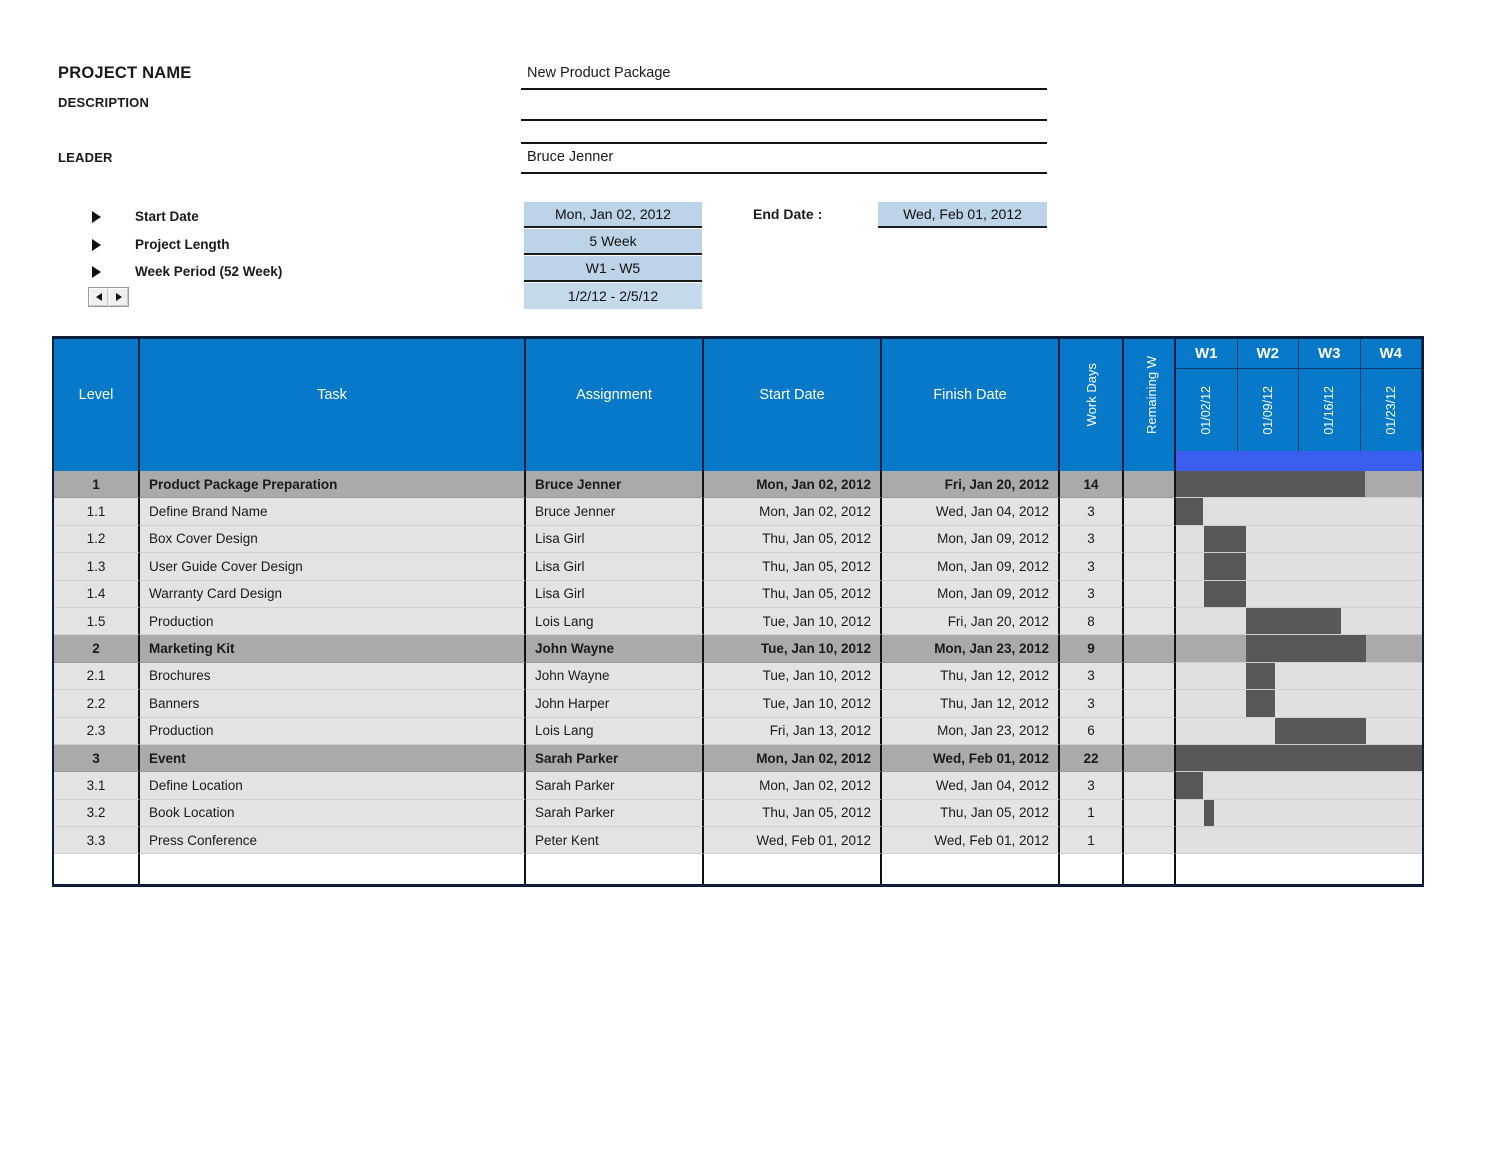 The height and width of the screenshot is (1160, 1500). What do you see at coordinates (97, 649) in the screenshot?
I see `cell-level: 2` at bounding box center [97, 649].